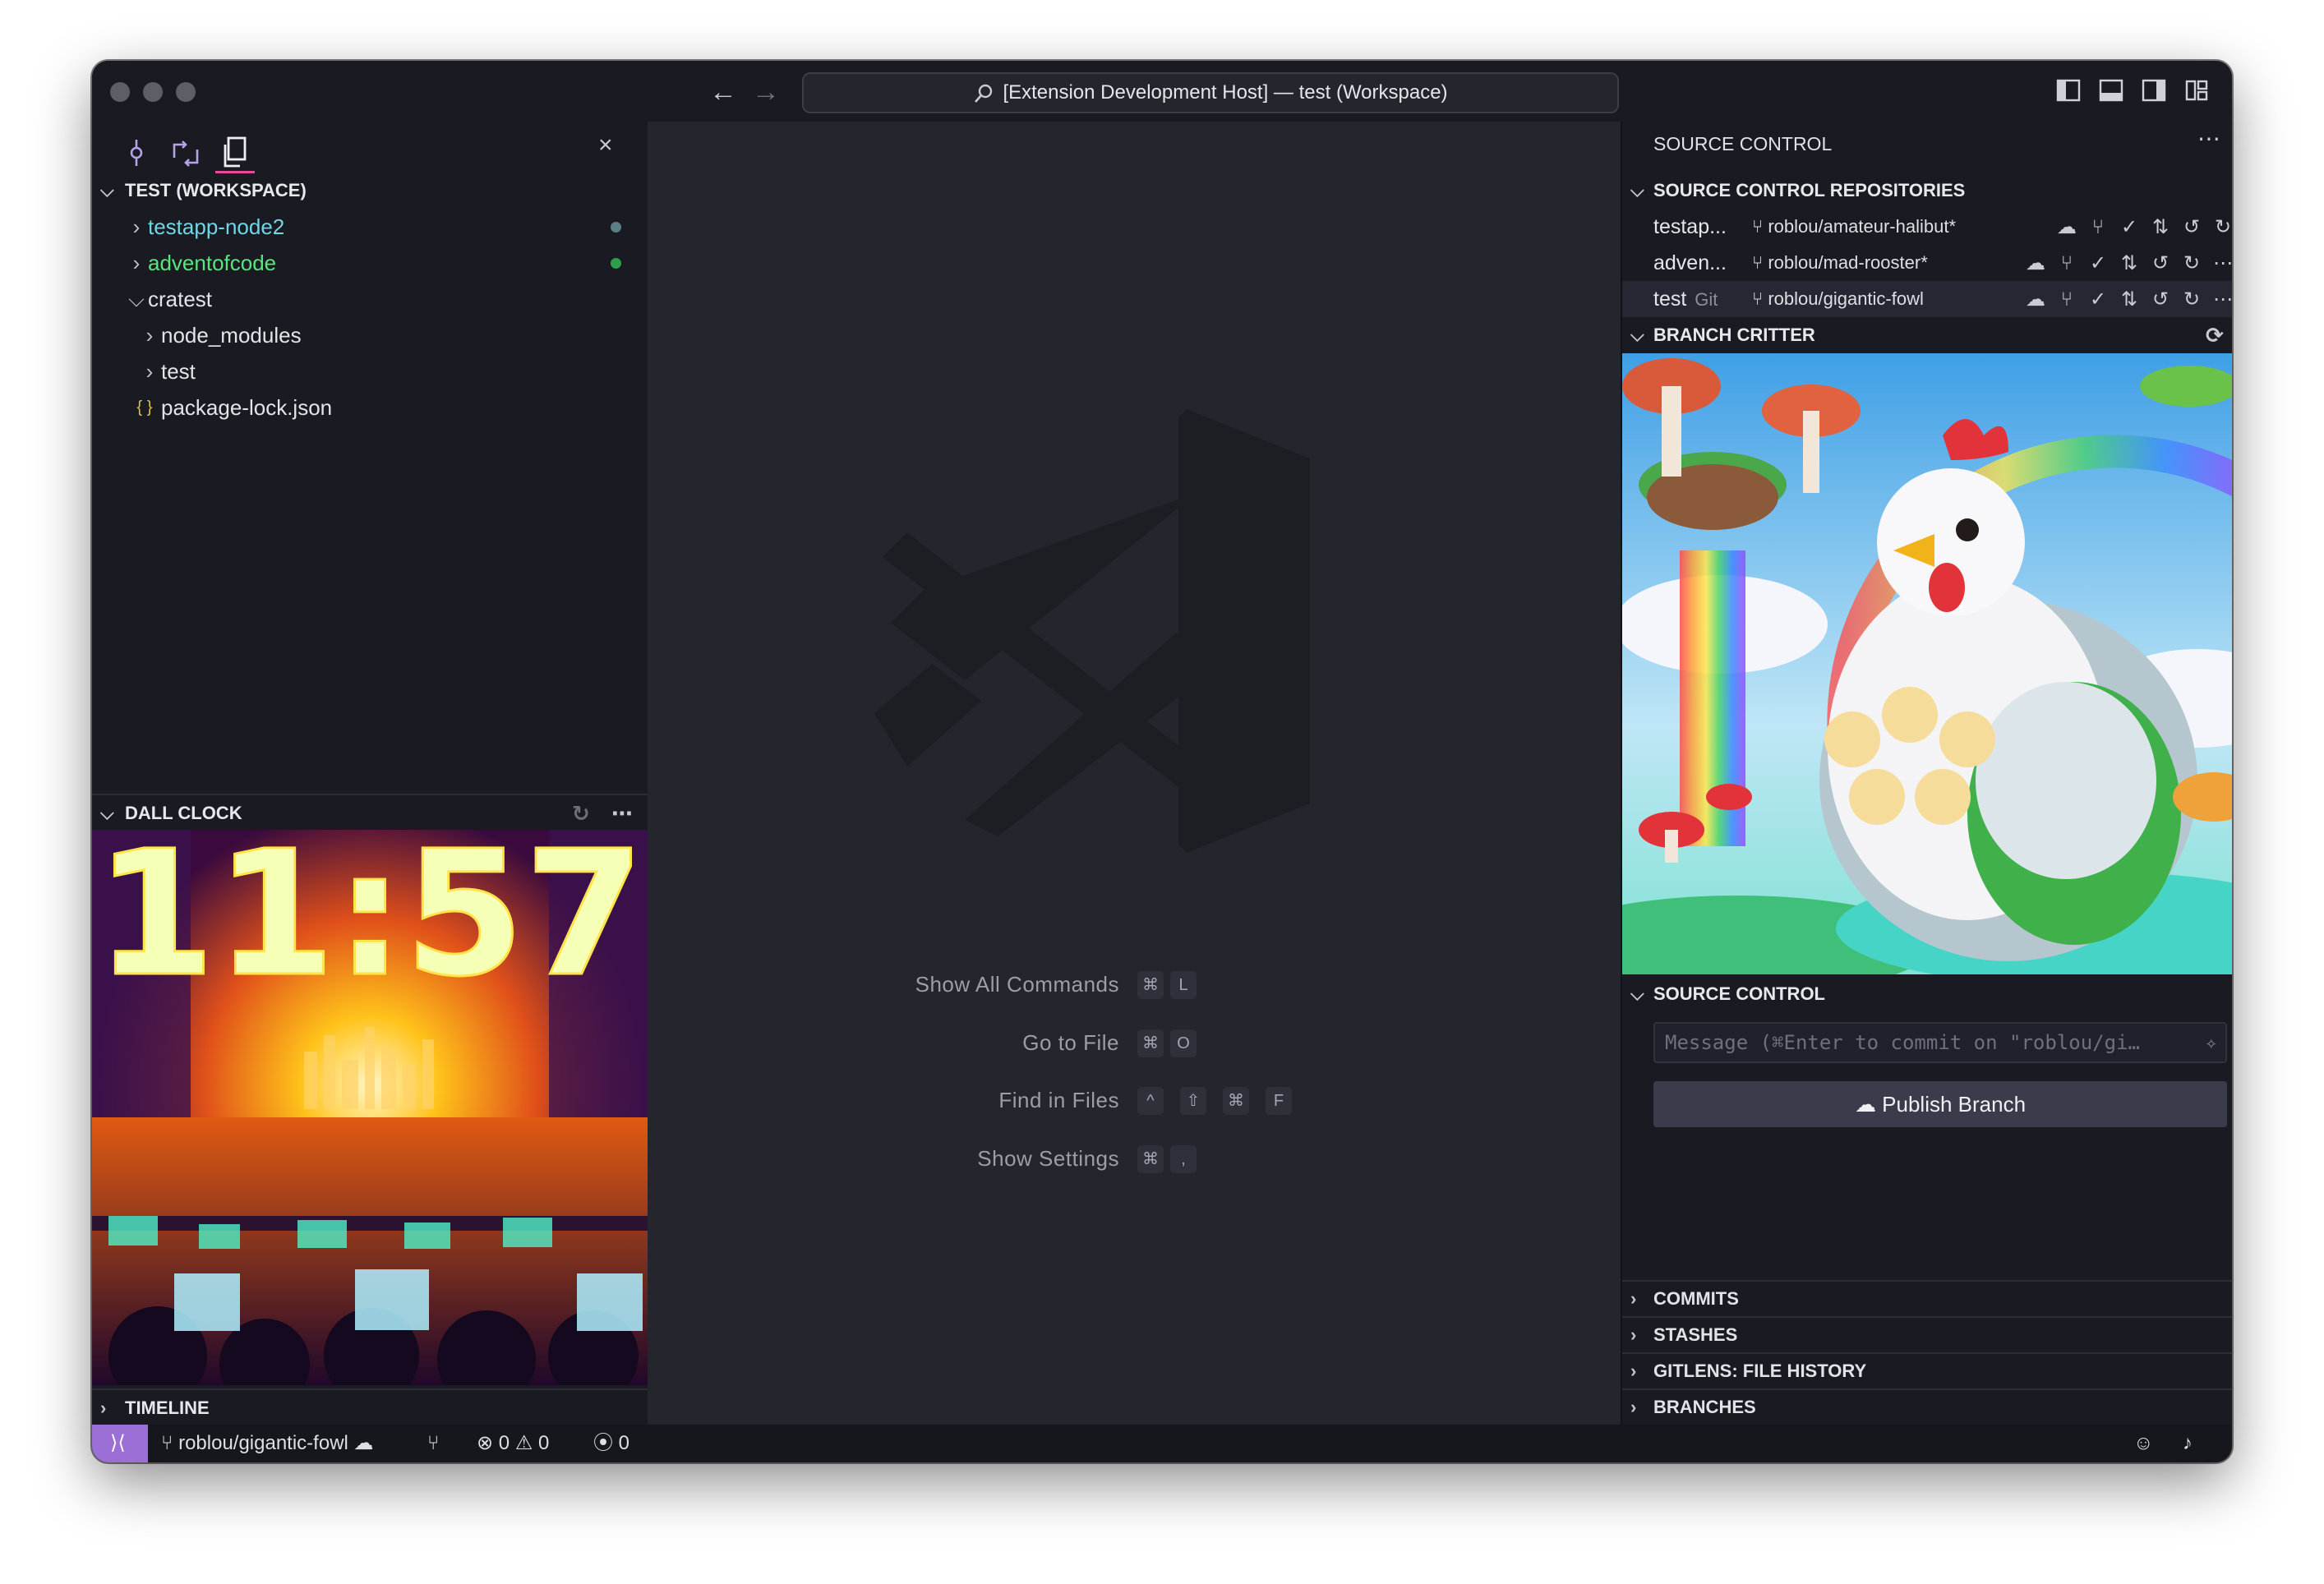  I want to click on commit-icon, so click(136, 153).